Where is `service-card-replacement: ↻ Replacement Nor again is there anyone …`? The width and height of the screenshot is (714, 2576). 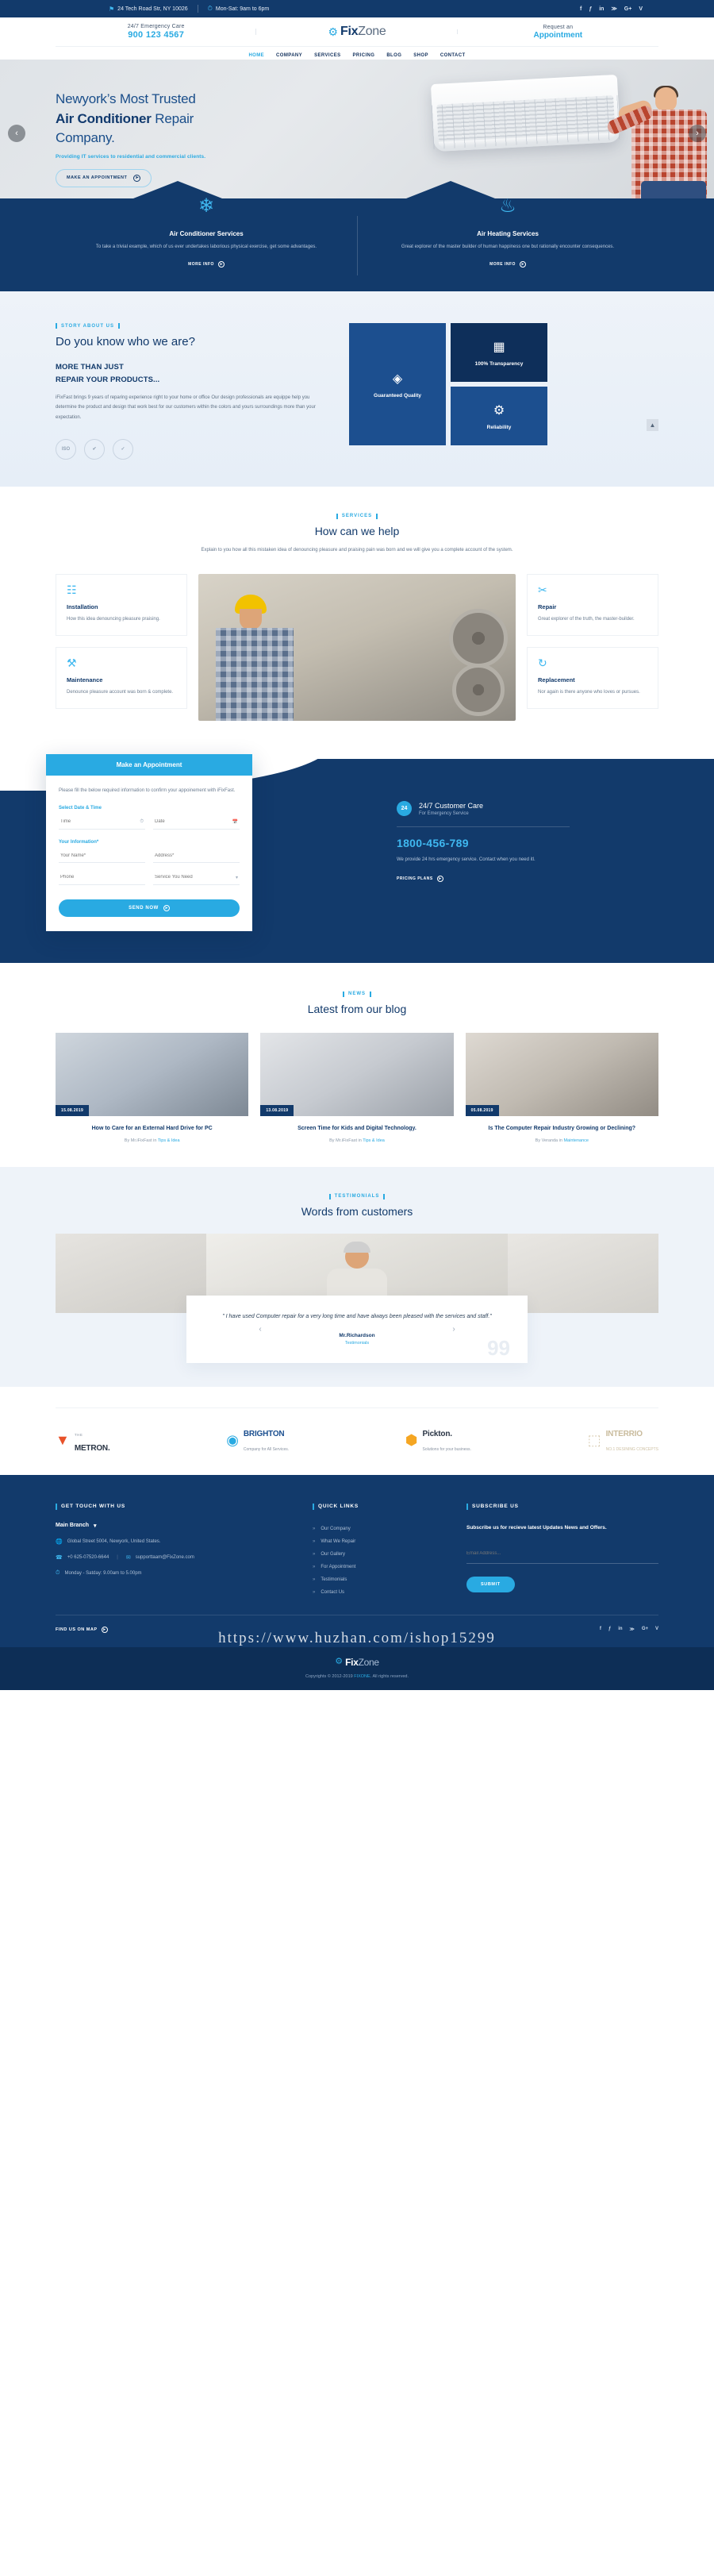
service-card-replacement: ↻ Replacement Nor again is there anyone … is located at coordinates (592, 678).